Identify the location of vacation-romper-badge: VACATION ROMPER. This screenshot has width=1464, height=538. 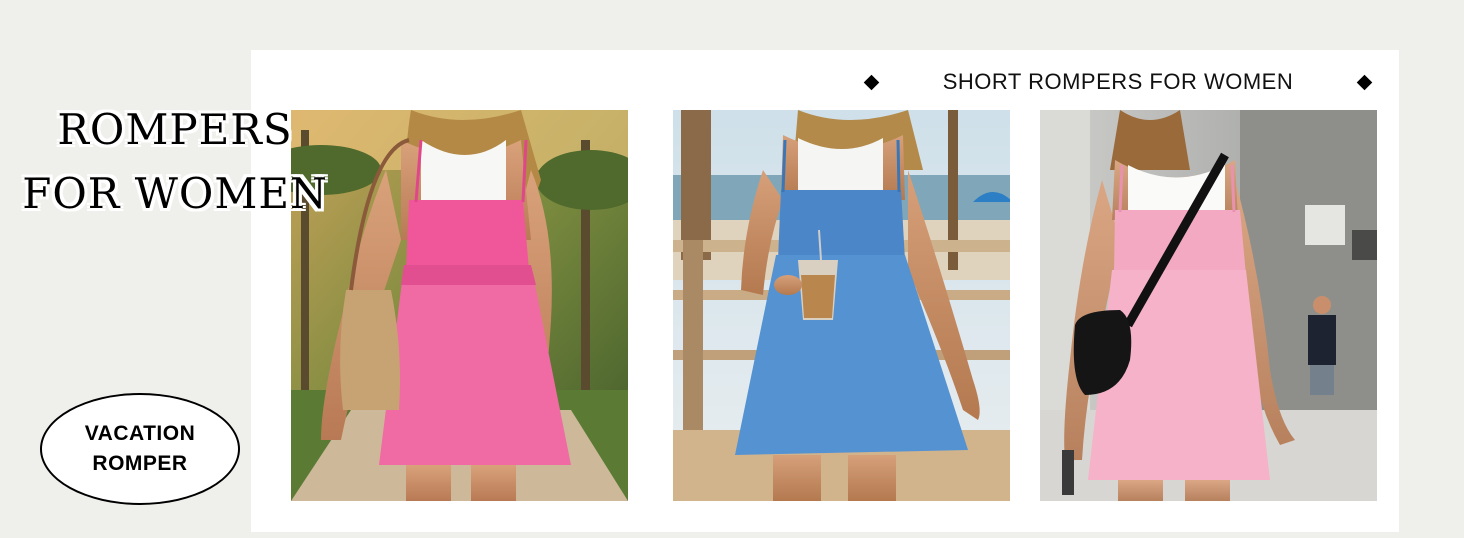
(140, 449).